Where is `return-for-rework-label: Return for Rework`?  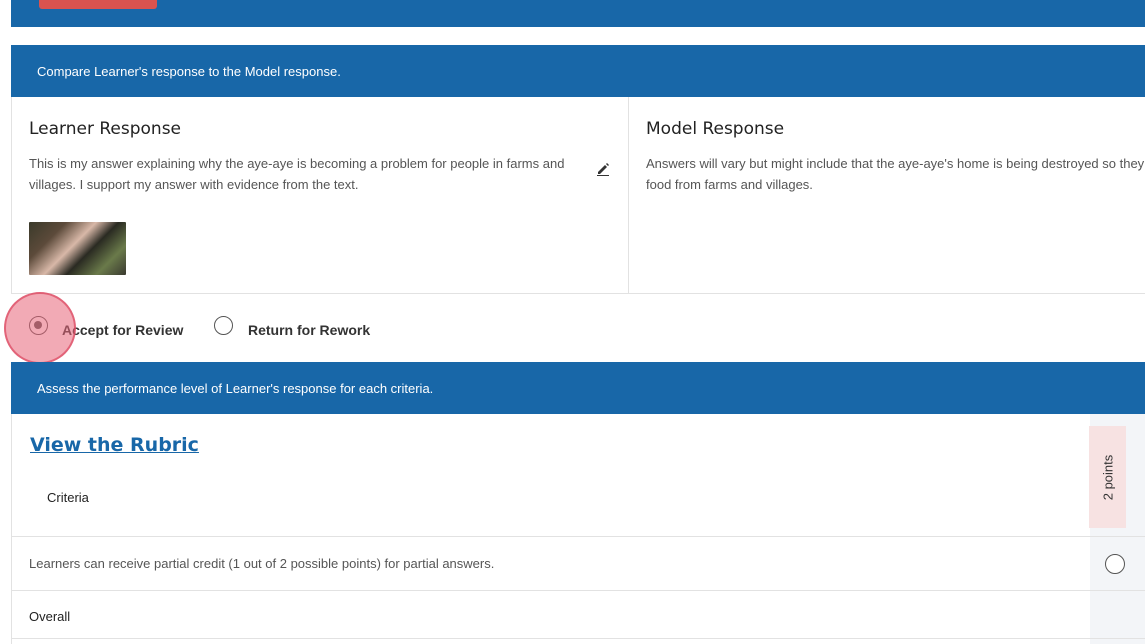 return-for-rework-label: Return for Rework is located at coordinates (309, 330).